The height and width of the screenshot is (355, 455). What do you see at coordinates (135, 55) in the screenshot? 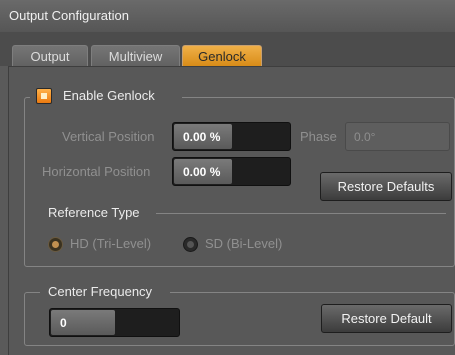
I see `tab-multiview: Multiview` at bounding box center [135, 55].